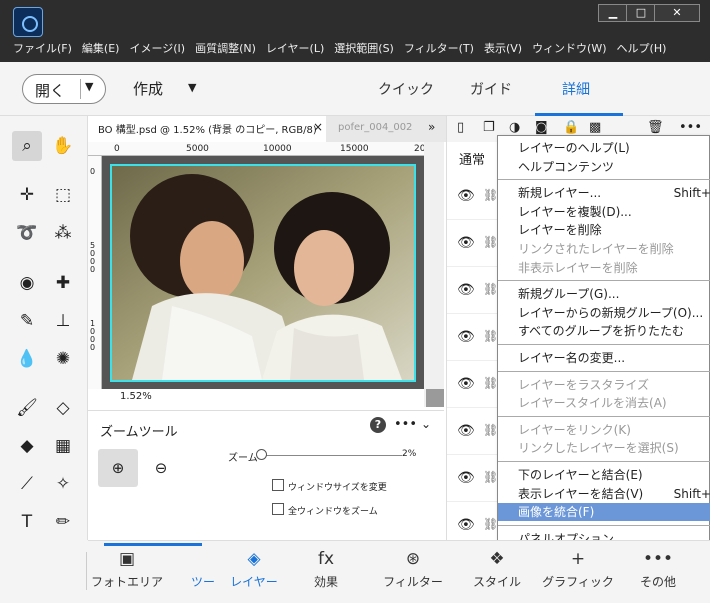 Image resolution: width=710 pixels, height=603 pixels. I want to click on clone-stamp-tool-icon: ⊥, so click(63, 321).